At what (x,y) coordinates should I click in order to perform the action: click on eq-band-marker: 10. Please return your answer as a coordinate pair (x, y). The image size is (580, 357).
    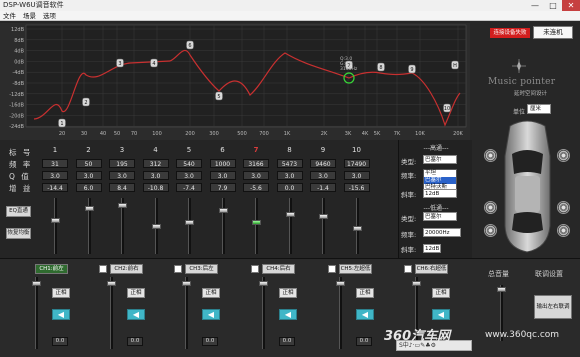
    Looking at the image, I should click on (447, 108).